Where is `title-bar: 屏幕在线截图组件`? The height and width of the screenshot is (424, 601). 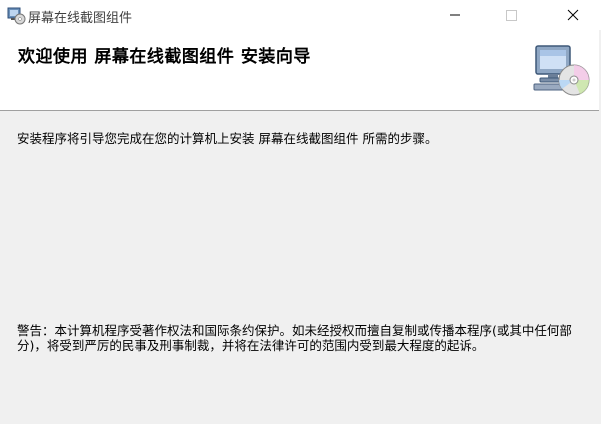
title-bar: 屏幕在线截图组件 is located at coordinates (300, 15).